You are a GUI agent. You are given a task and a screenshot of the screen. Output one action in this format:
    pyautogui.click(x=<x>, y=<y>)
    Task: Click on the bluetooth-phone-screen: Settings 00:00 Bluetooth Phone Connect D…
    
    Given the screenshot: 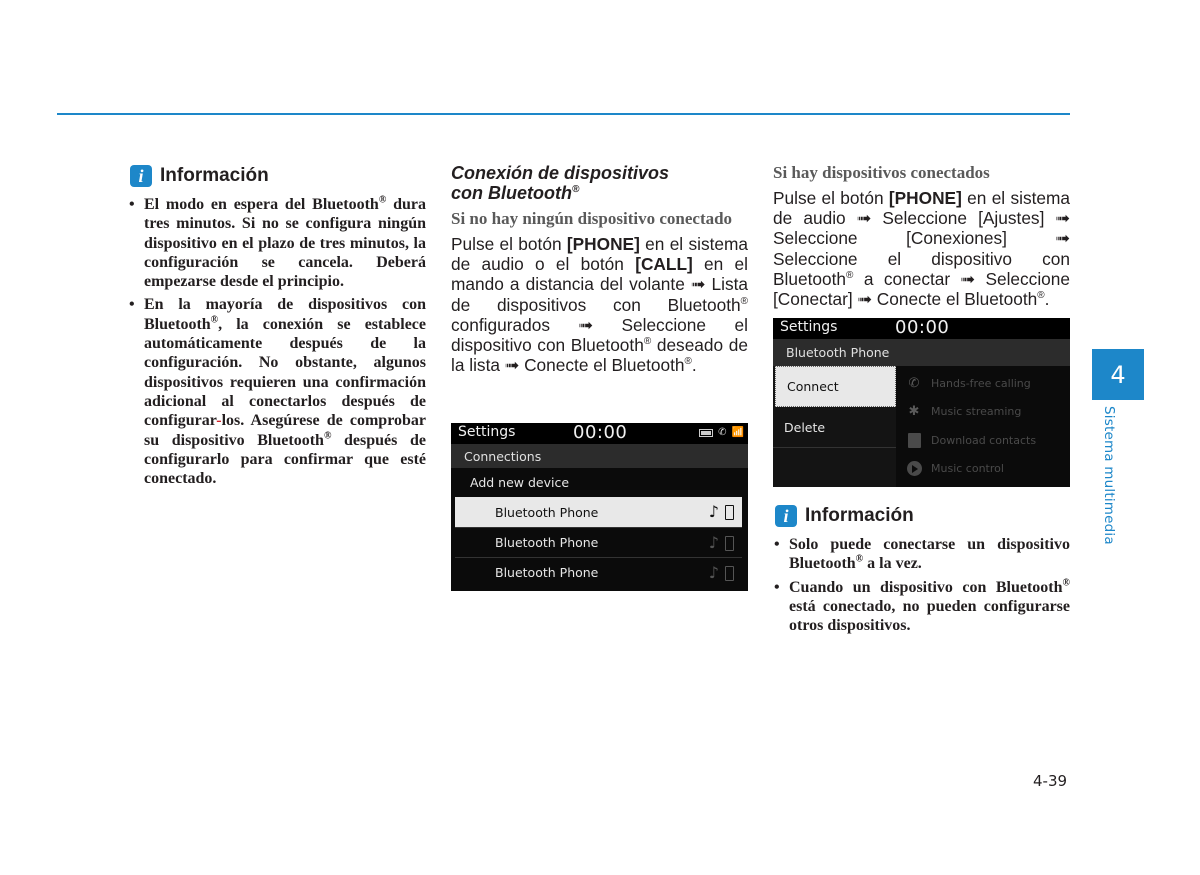 What is the action you would take?
    pyautogui.click(x=921, y=402)
    